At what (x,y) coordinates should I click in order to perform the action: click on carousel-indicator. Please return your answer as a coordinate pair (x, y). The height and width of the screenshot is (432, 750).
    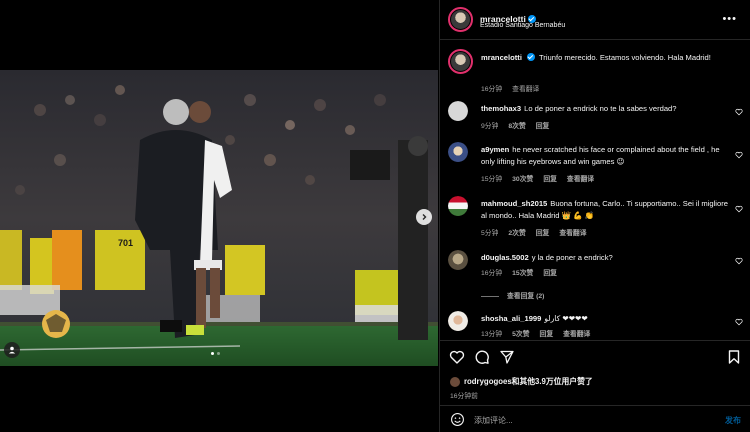
    Looking at the image, I should click on (215, 353).